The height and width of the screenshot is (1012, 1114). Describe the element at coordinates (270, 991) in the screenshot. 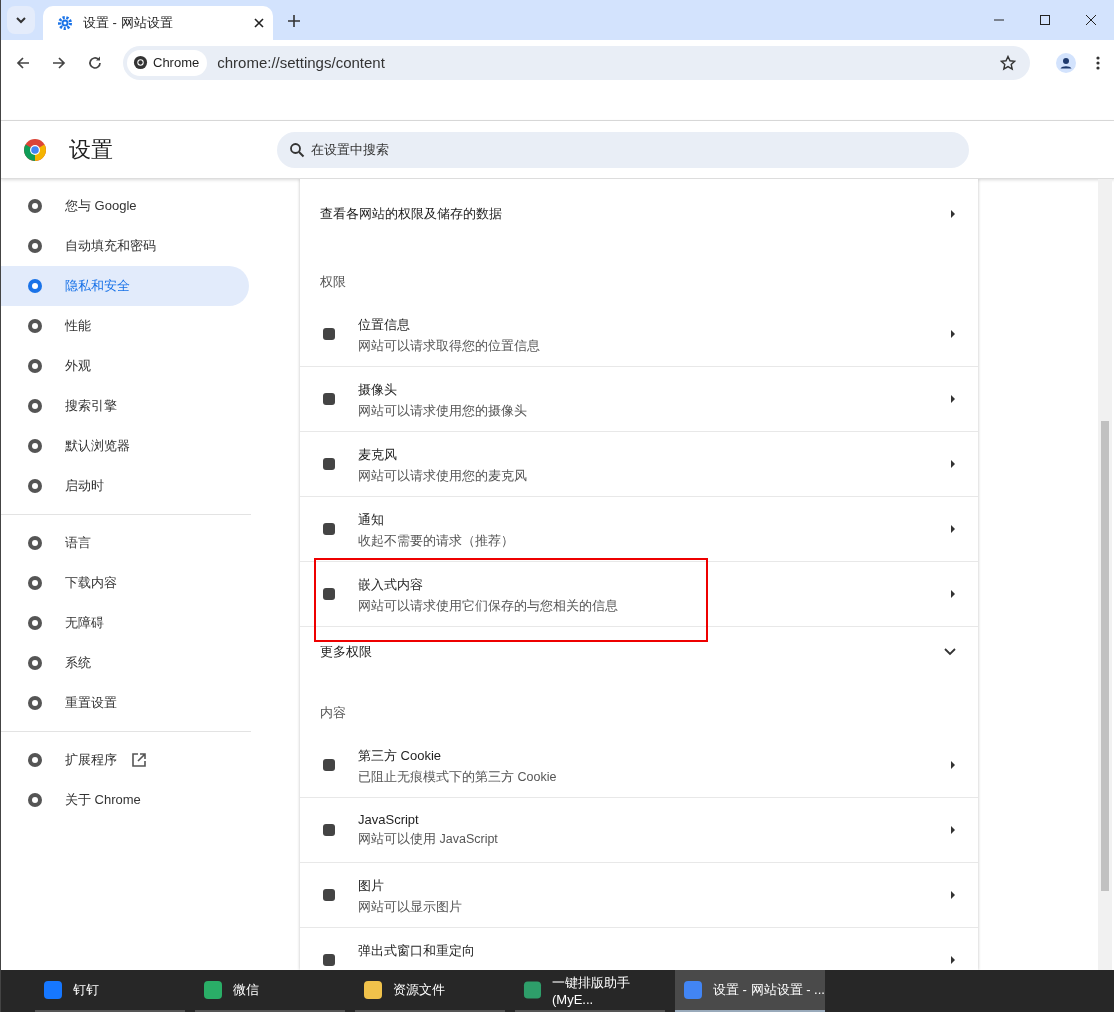

I see `taskbar-item: 微信` at that location.